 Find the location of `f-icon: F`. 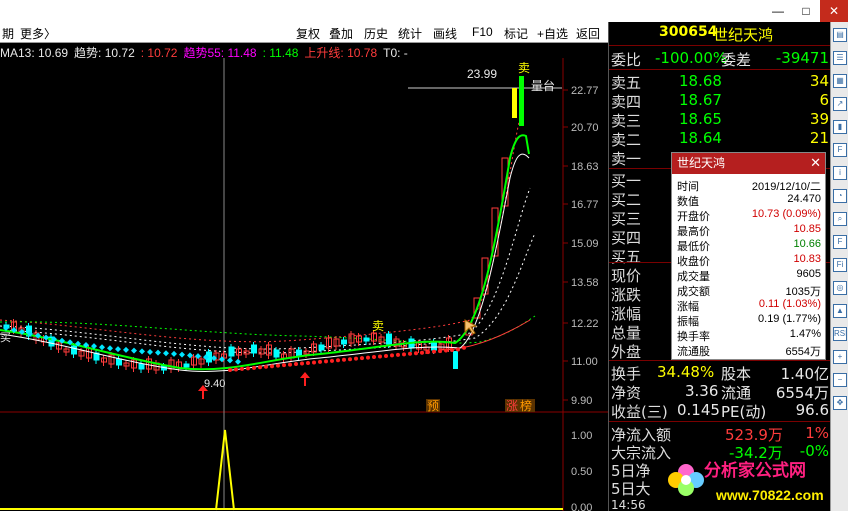

f-icon: F is located at coordinates (840, 242).